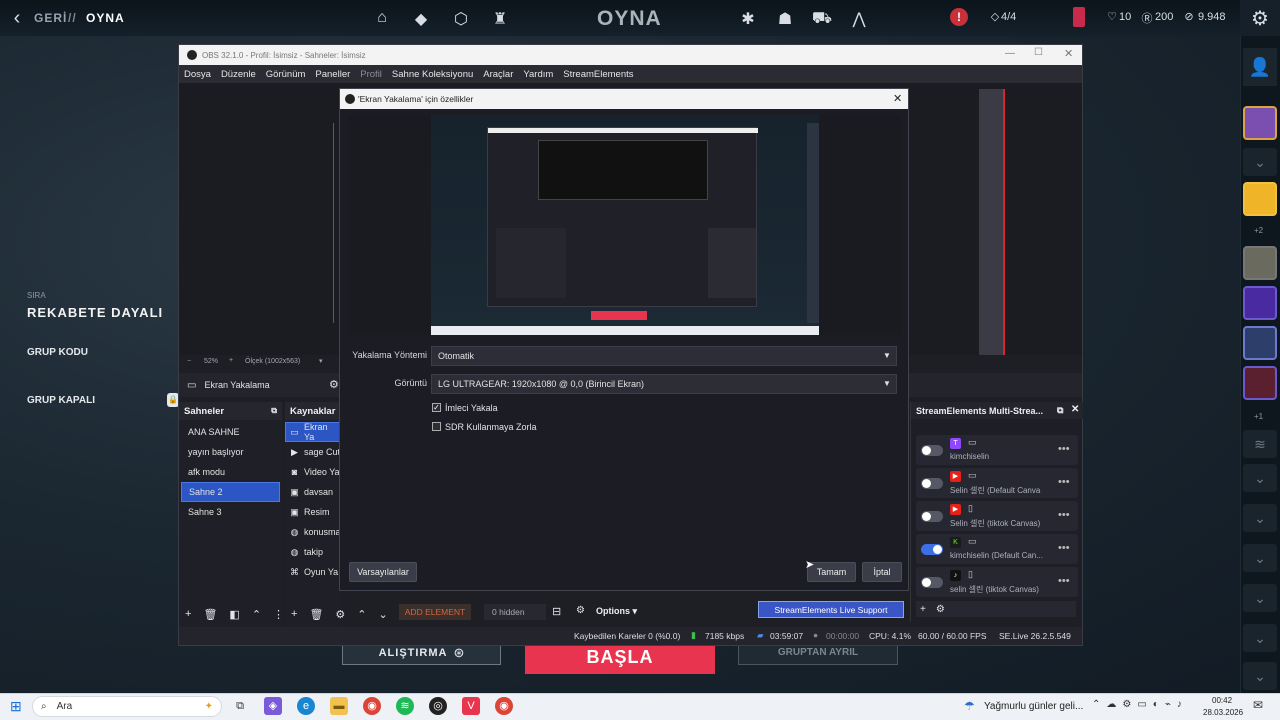 This screenshot has height=720, width=1280. I want to click on canvas-size: Ölçek (1002x563), so click(272, 361).